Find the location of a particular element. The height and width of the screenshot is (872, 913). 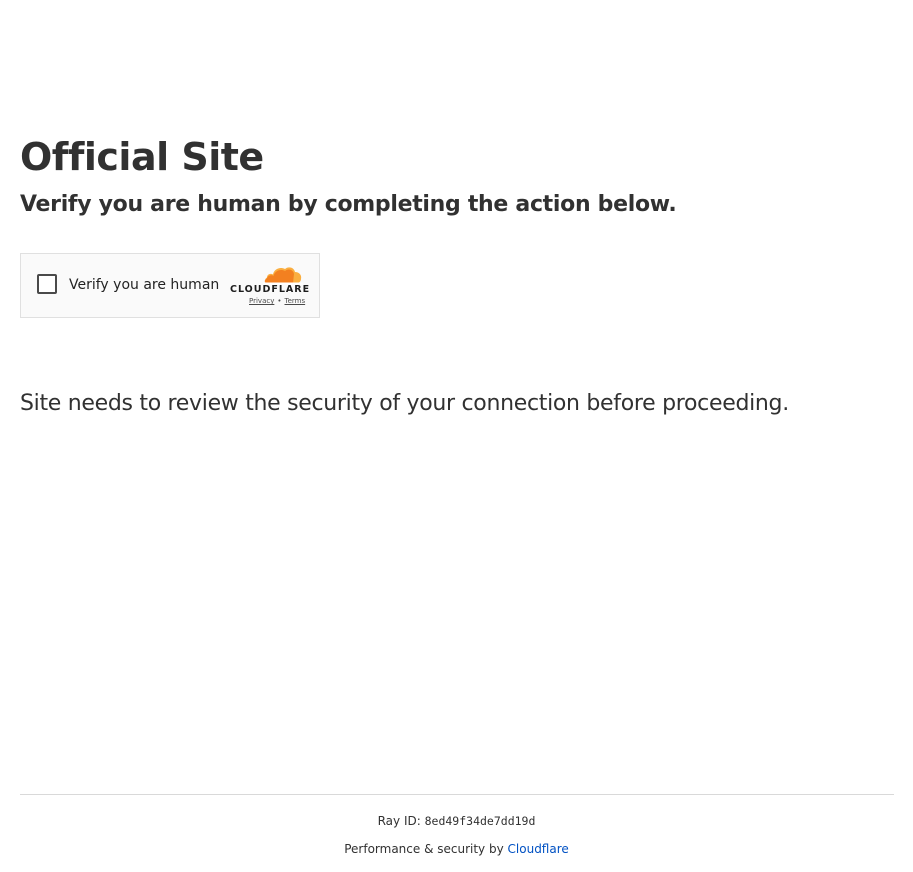

widget-links: Privacy • Terms is located at coordinates (277, 301).